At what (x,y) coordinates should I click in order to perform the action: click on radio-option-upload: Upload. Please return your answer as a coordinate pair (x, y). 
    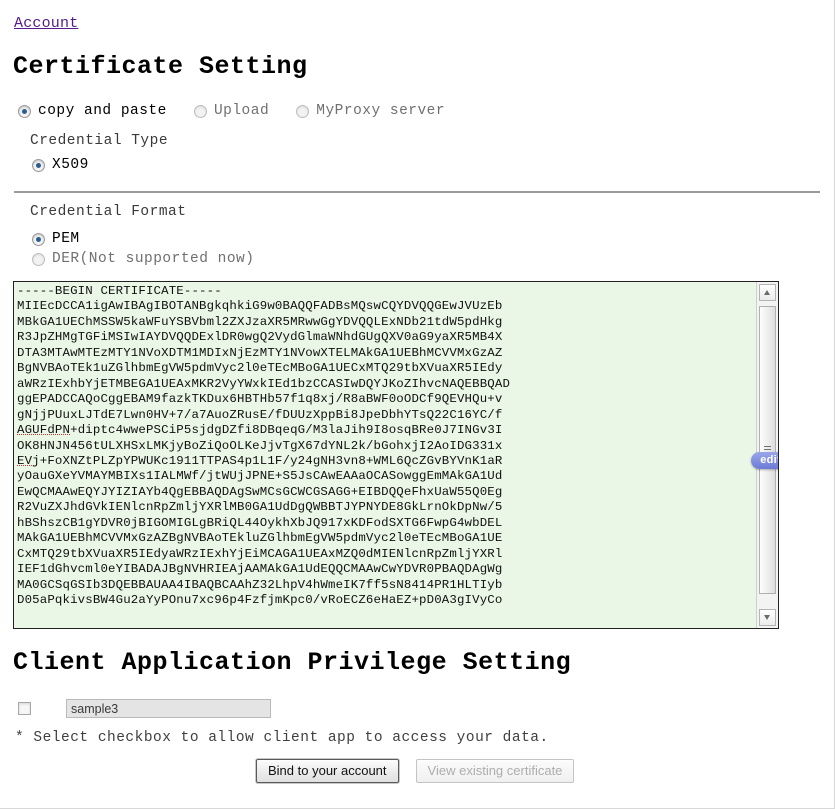
    Looking at the image, I should click on (231, 111).